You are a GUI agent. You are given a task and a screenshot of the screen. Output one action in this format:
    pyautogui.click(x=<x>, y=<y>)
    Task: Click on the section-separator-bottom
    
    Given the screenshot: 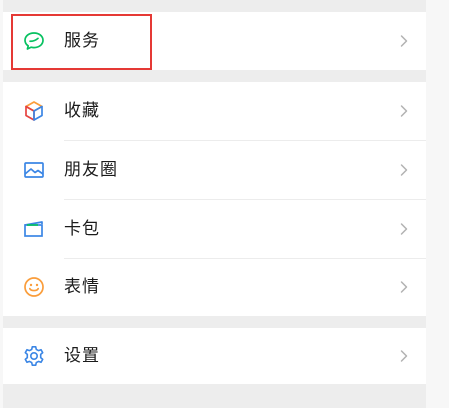 What is the action you would take?
    pyautogui.click(x=214, y=396)
    